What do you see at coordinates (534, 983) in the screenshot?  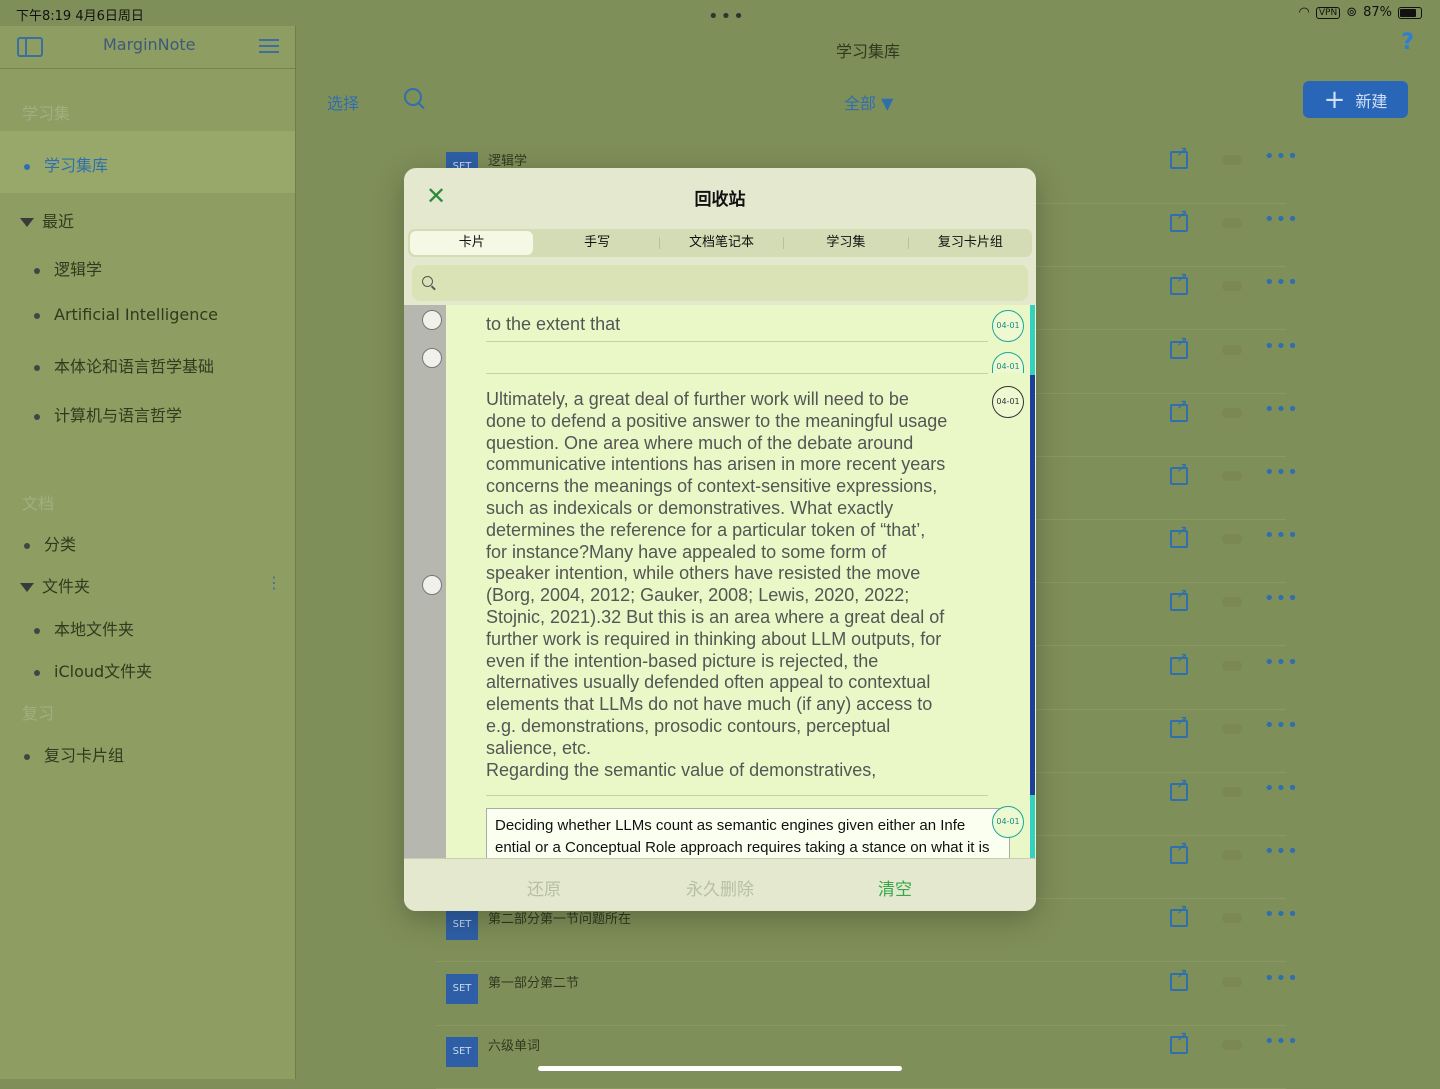 I see `study-set-name: 第一部分第二节` at bounding box center [534, 983].